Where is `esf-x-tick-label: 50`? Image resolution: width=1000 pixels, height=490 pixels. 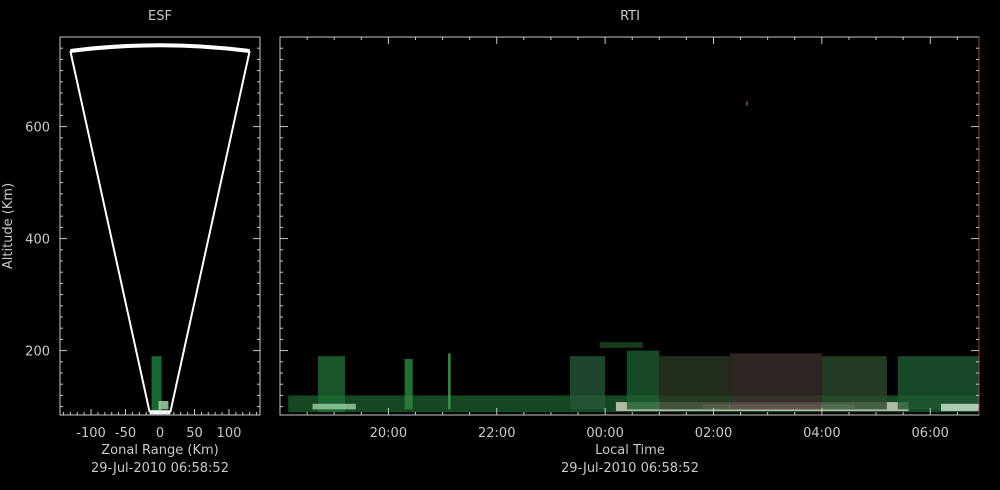 esf-x-tick-label: 50 is located at coordinates (194, 433).